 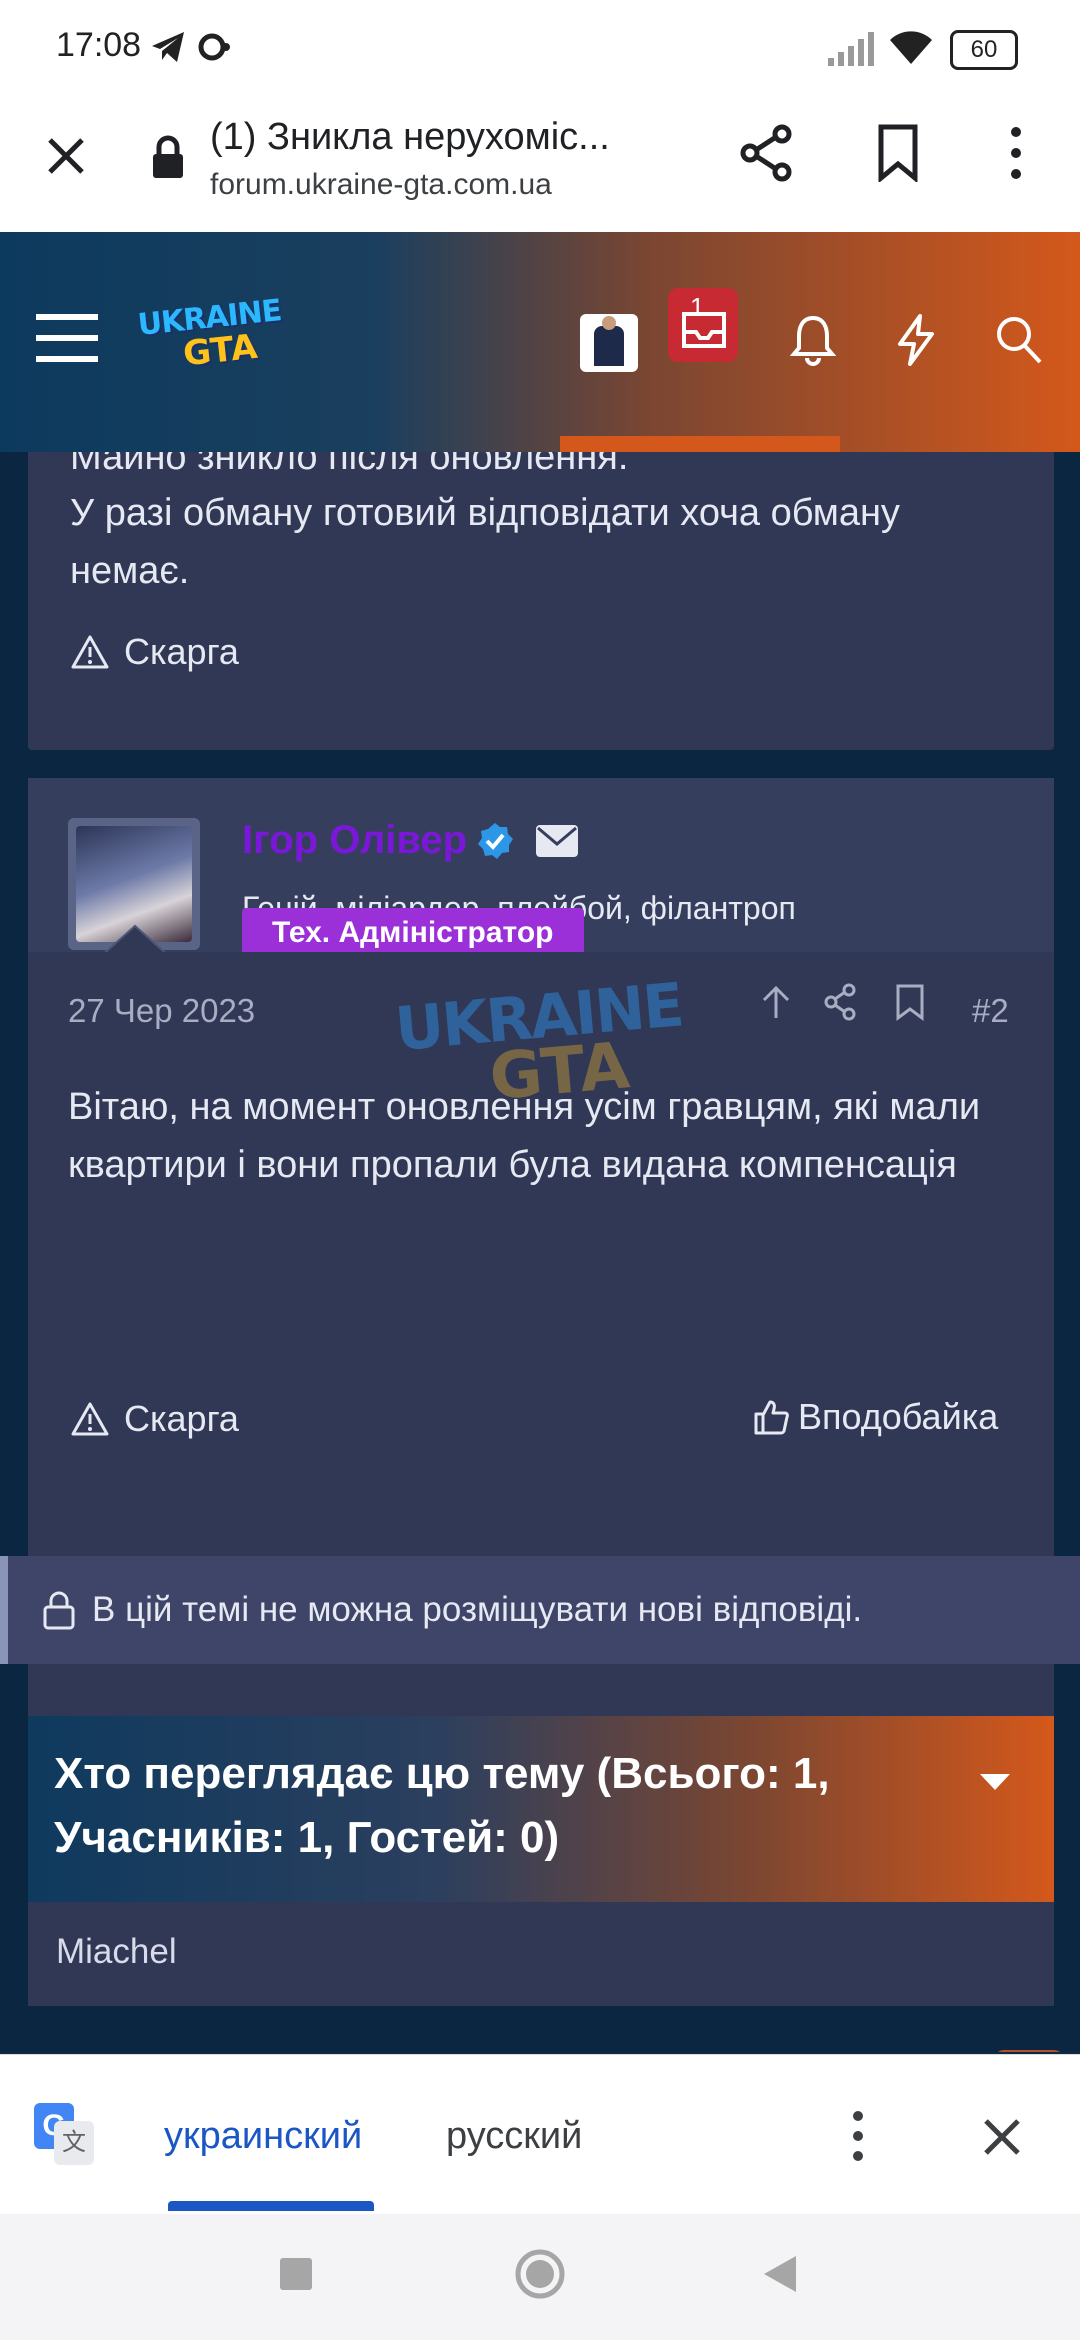 I want to click on header-accent-bar, so click(x=700, y=444).